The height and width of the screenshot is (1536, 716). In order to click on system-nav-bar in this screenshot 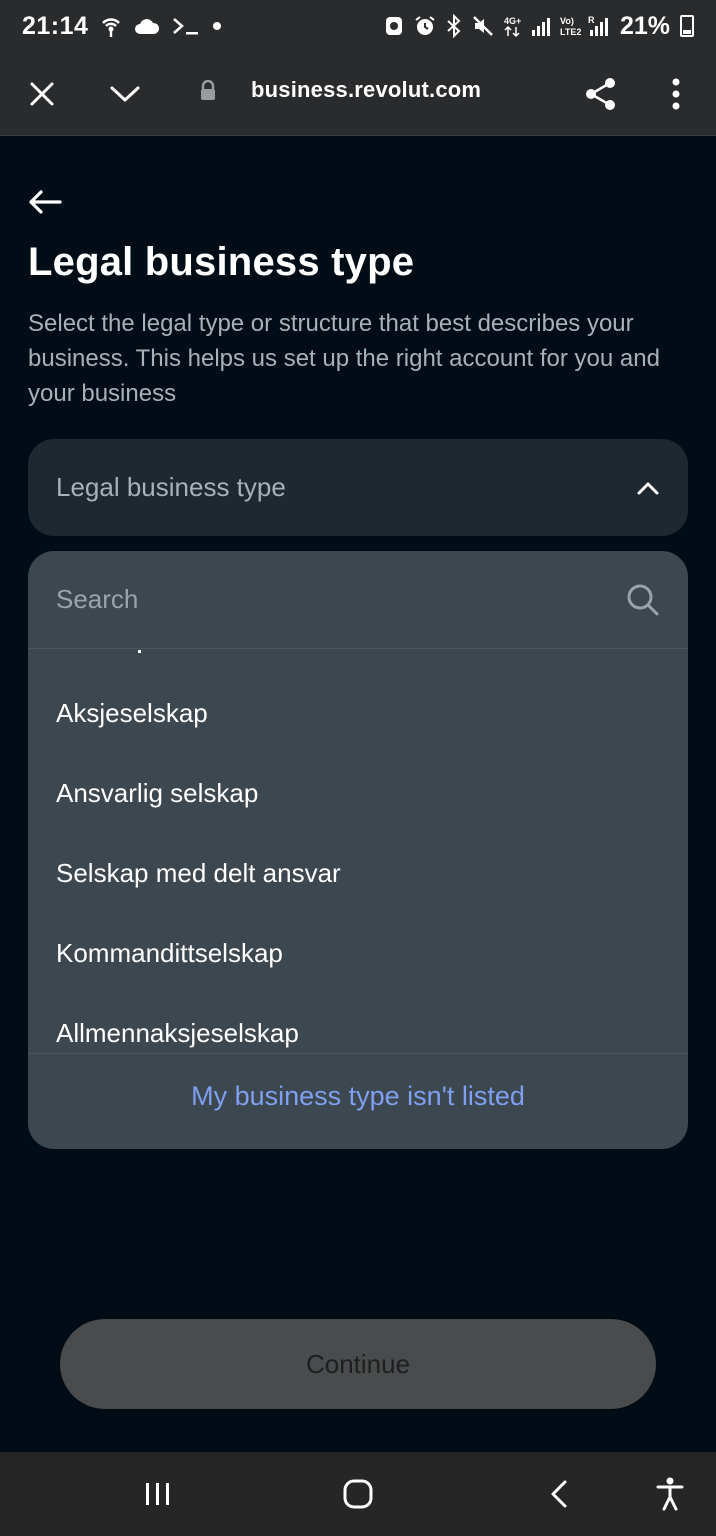, I will do `click(358, 1494)`.